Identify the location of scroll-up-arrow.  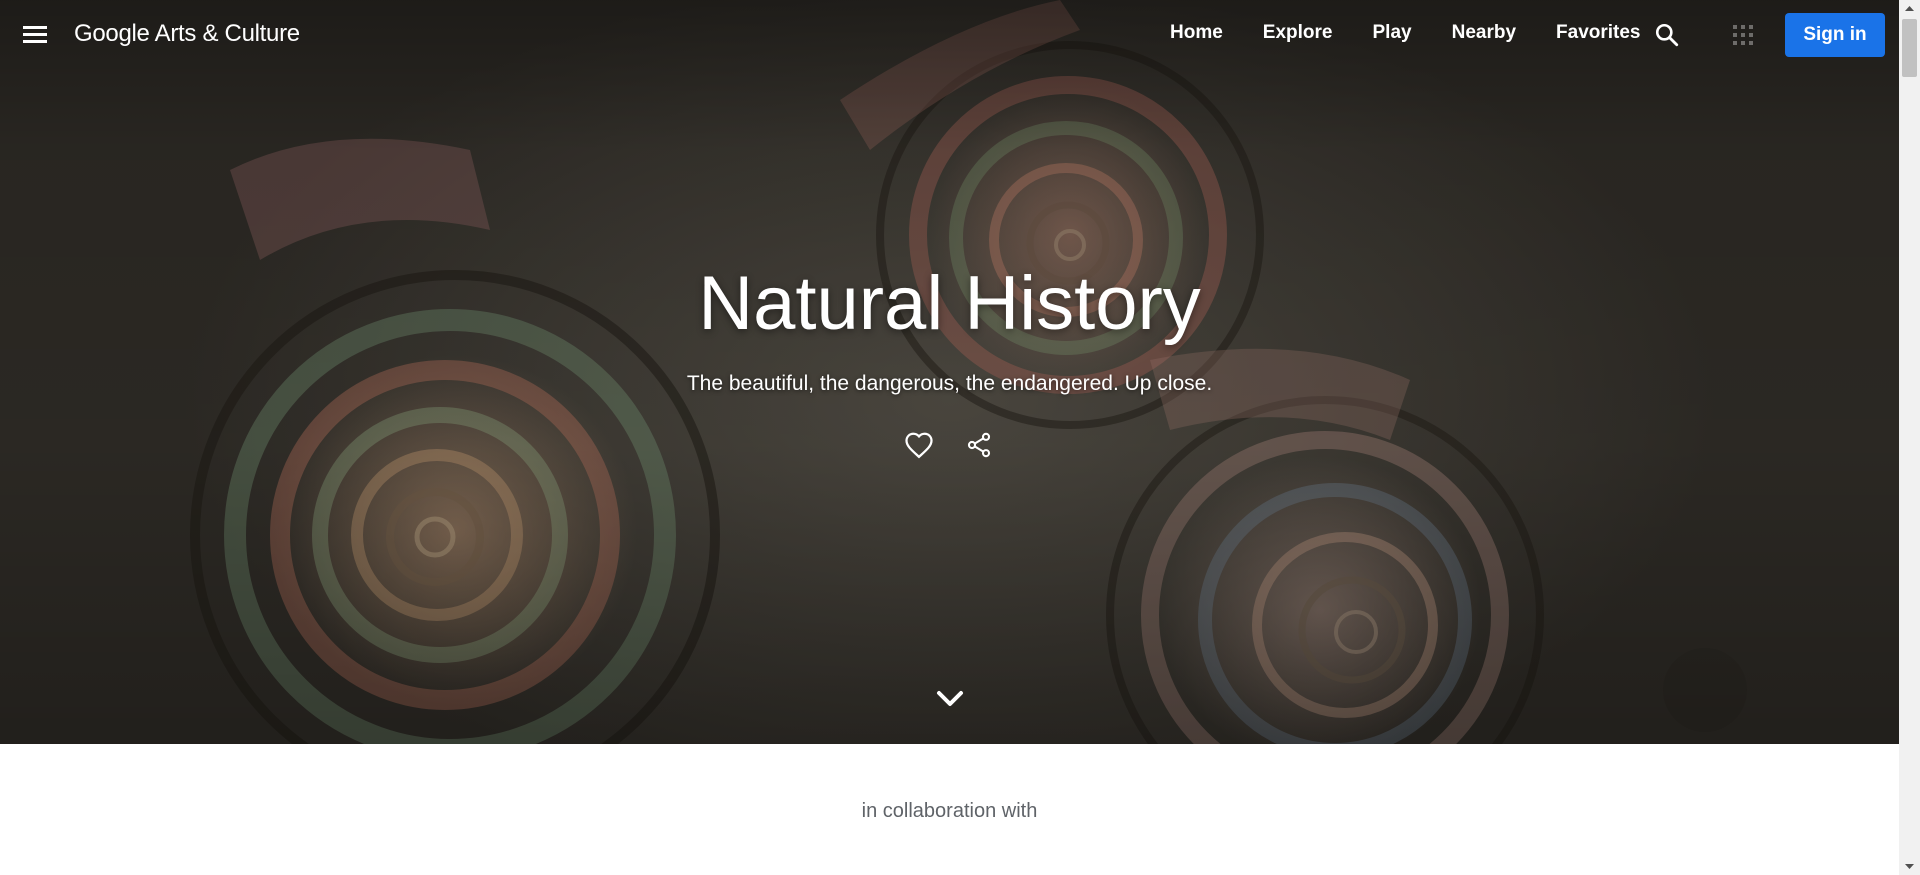
(1909, 8).